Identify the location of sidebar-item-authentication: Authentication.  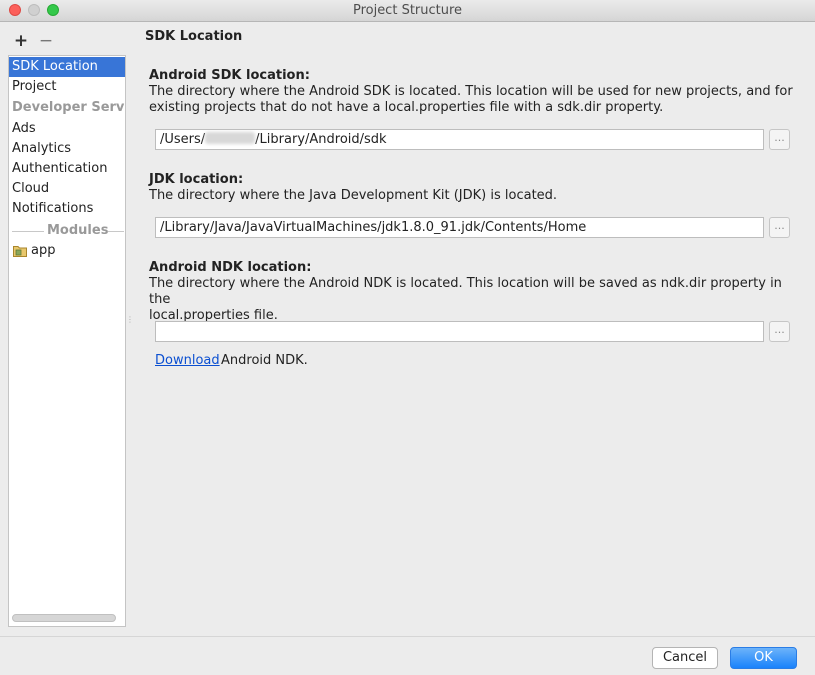
(67, 169).